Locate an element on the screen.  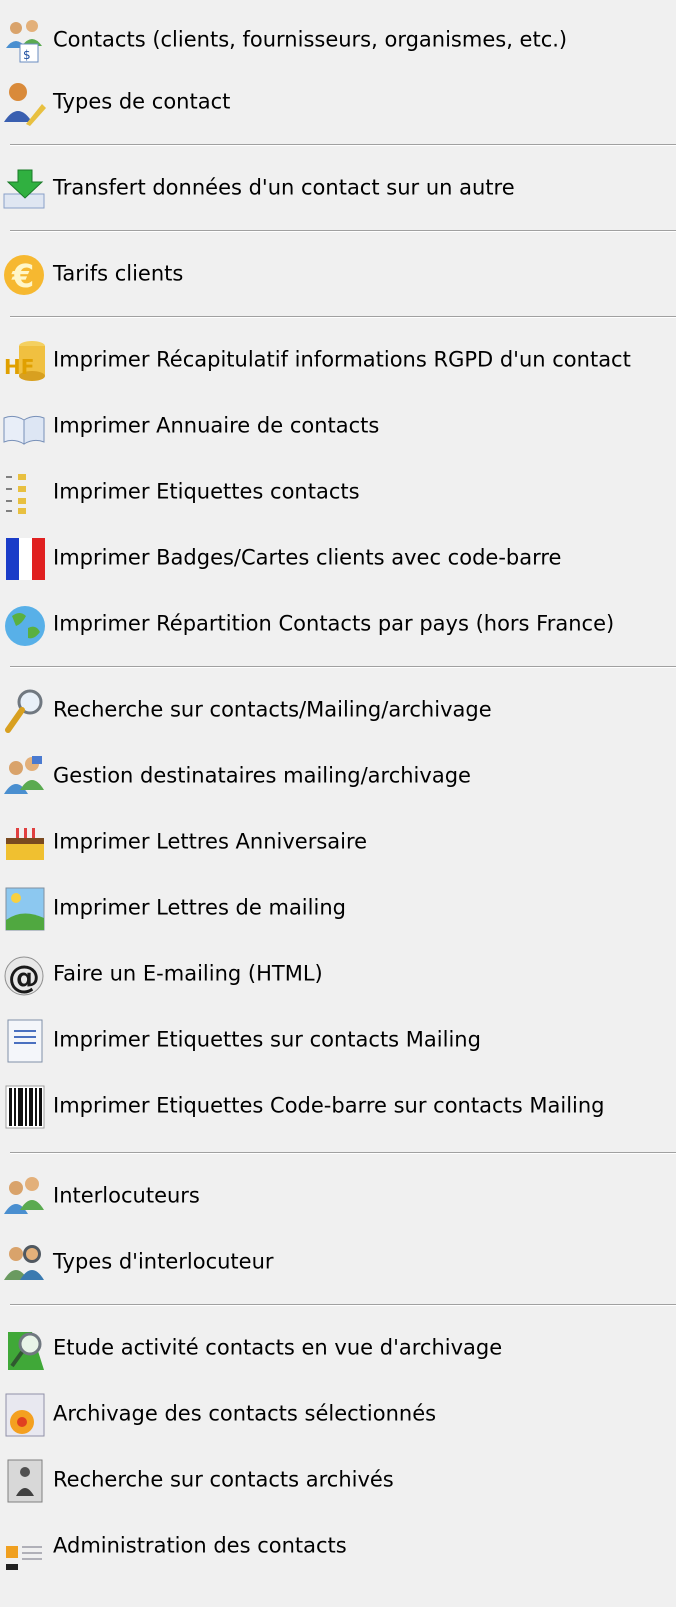
recipients-people-icon is located at coordinates (25, 777).